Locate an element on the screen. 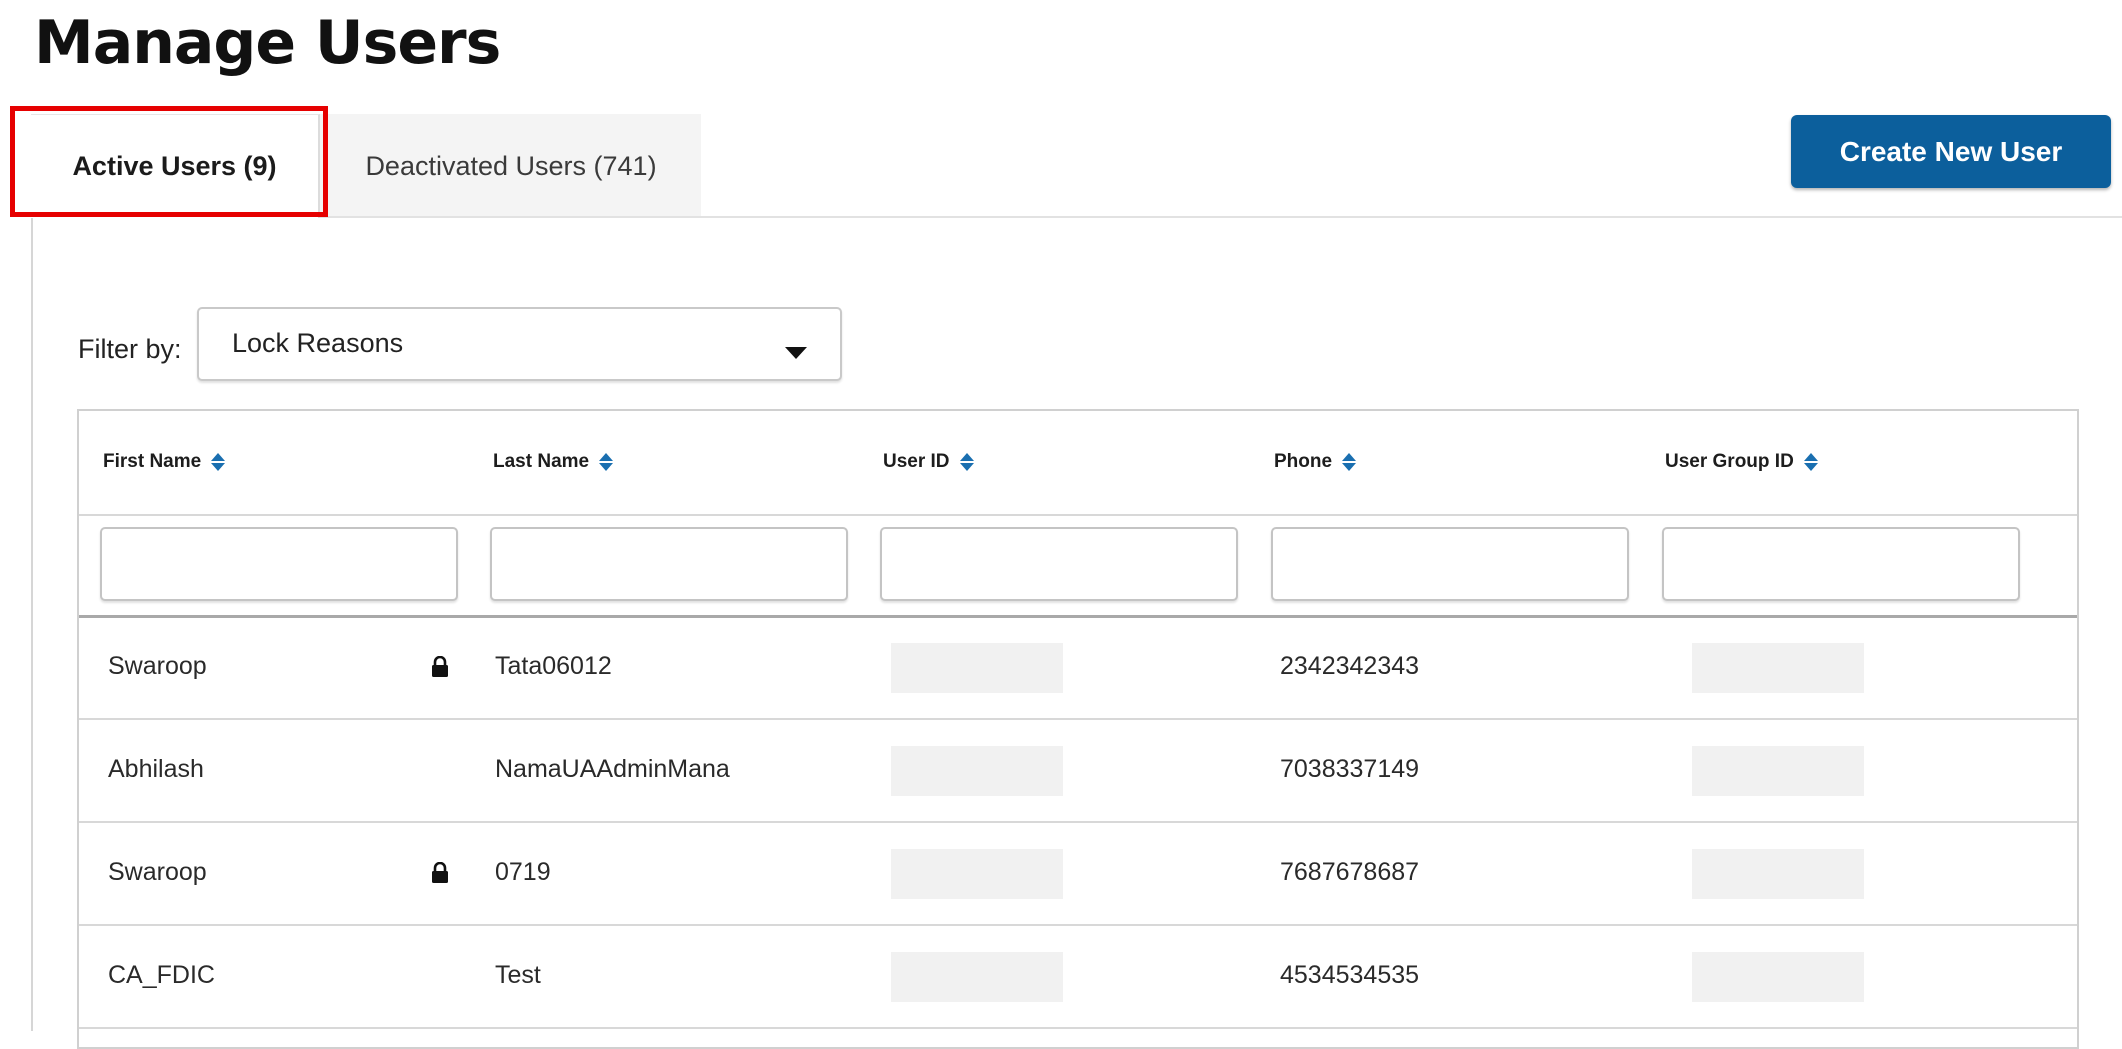 This screenshot has width=2122, height=1049. column-header-last-name: Last Name is located at coordinates (553, 462).